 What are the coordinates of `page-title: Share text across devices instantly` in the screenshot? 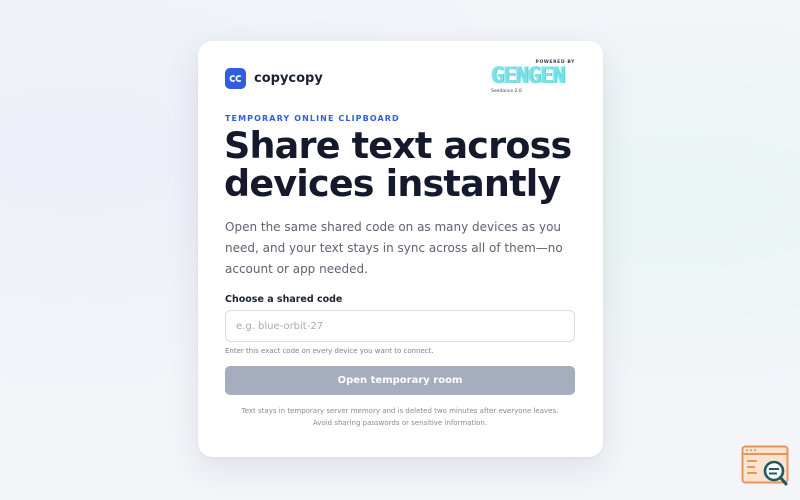 It's located at (398, 164).